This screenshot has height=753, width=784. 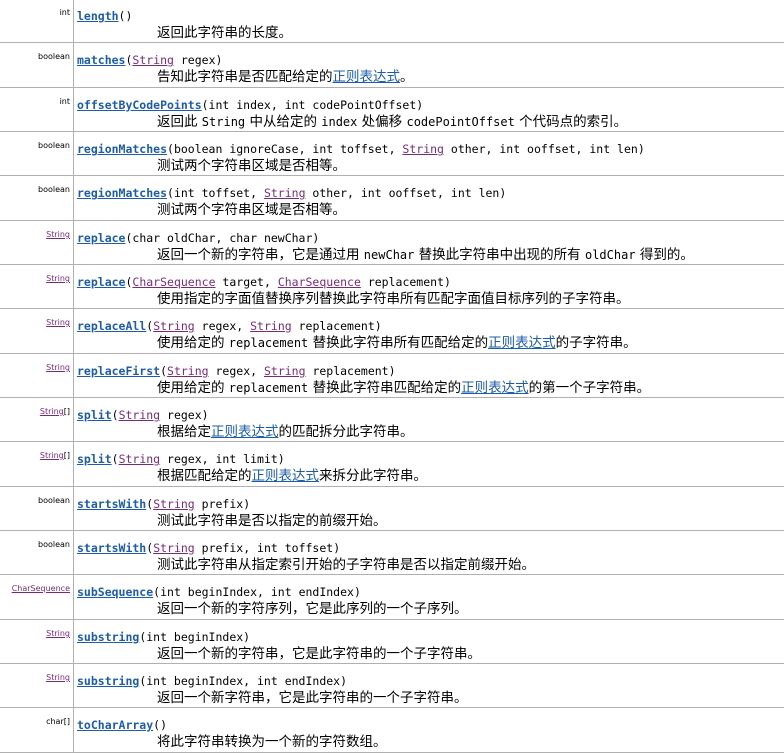 I want to click on inline-code: codePointOffset, so click(x=460, y=122).